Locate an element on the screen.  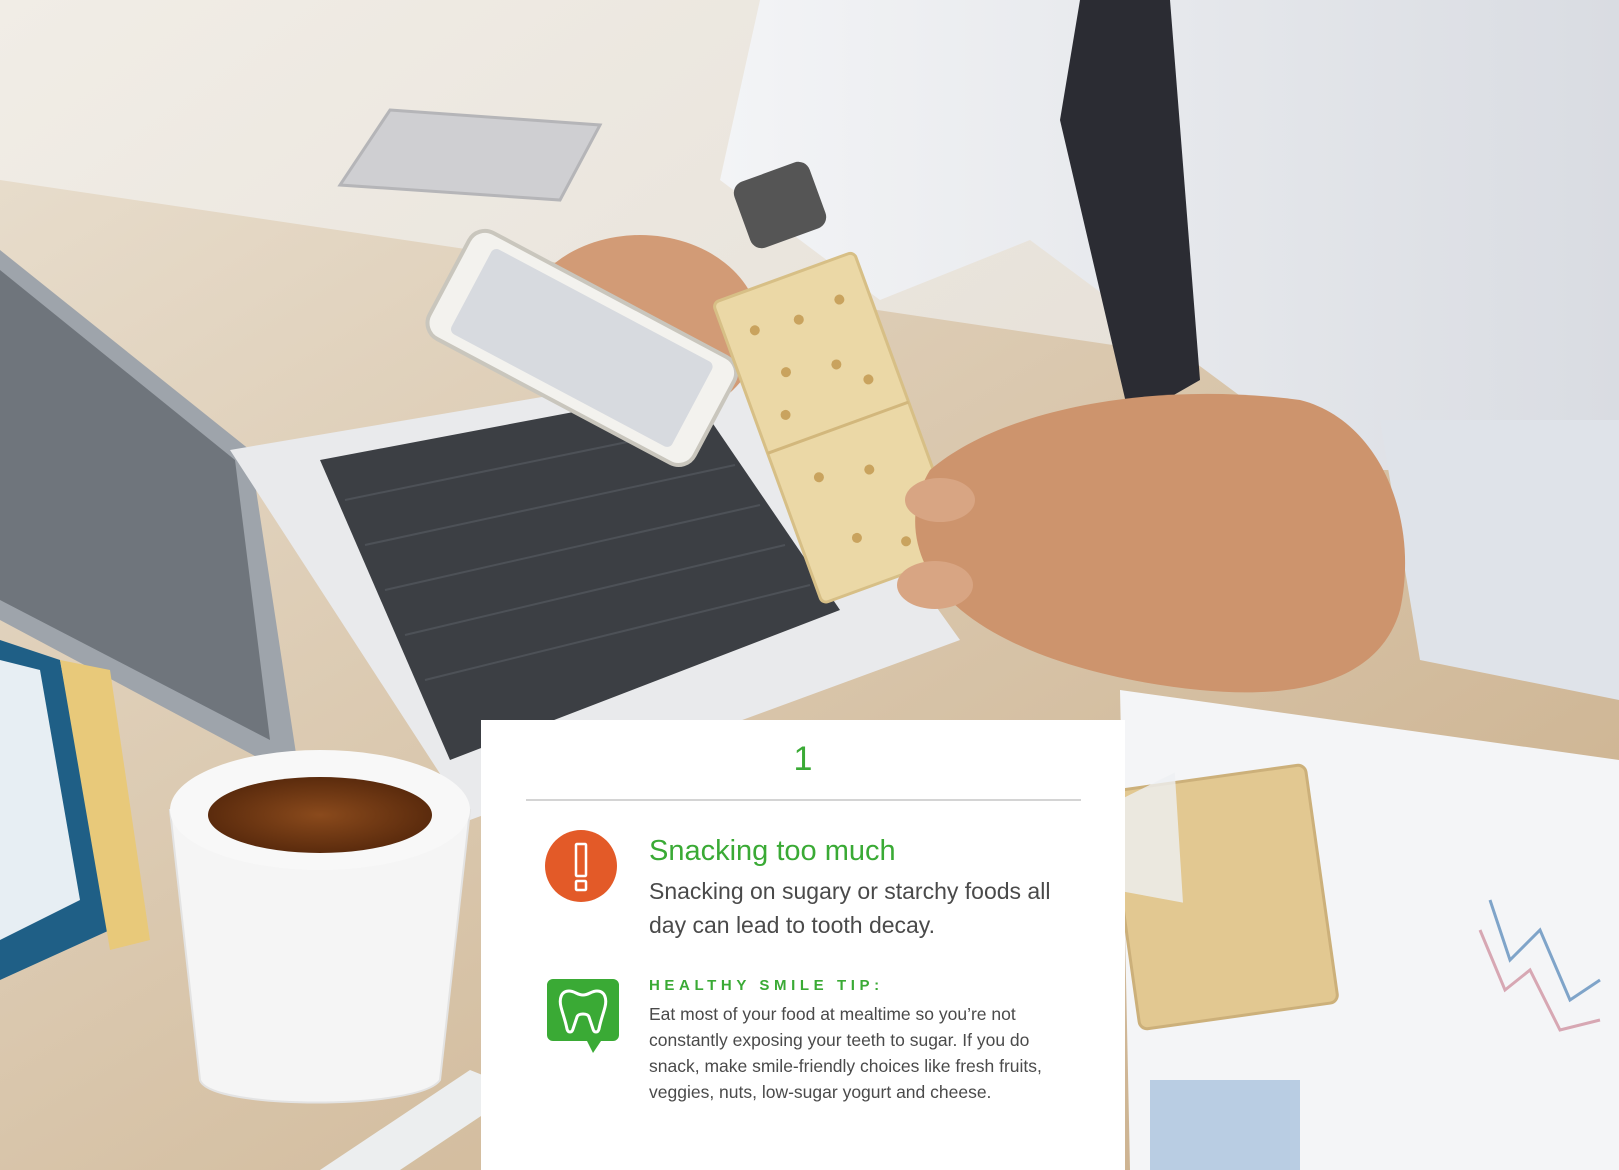
card-heading: Snacking too much is located at coordinates (772, 851).